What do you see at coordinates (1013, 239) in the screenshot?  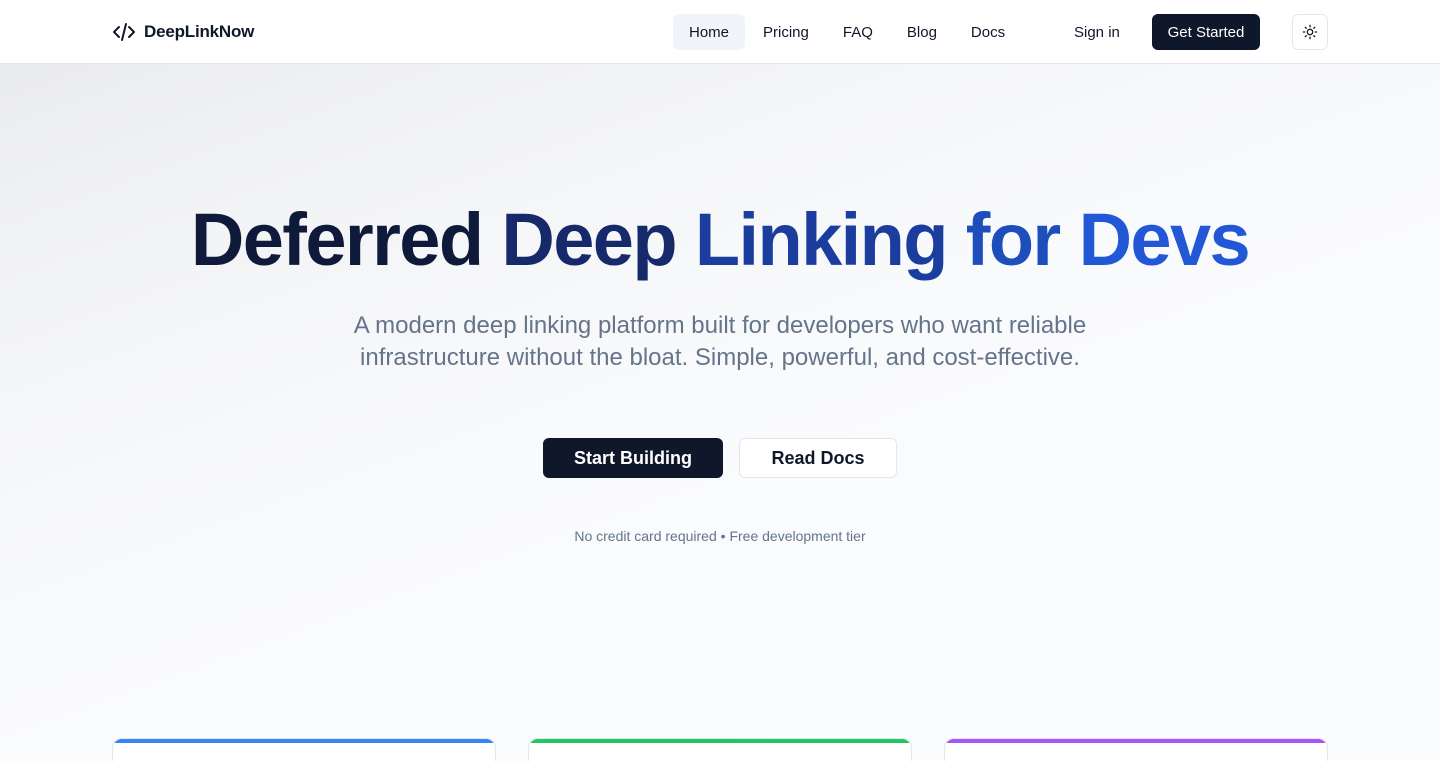 I see `hero-title-word-4: for` at bounding box center [1013, 239].